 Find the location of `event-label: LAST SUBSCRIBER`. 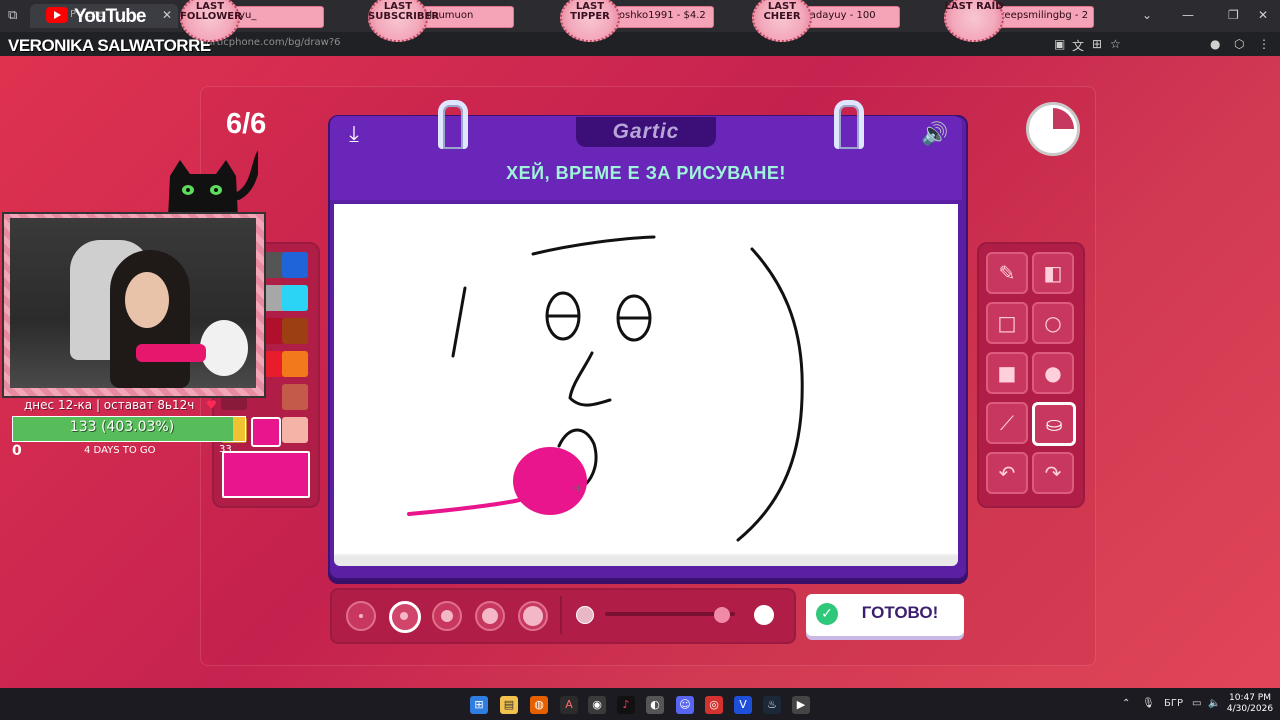

event-label: LAST SUBSCRIBER is located at coordinates (404, 11).